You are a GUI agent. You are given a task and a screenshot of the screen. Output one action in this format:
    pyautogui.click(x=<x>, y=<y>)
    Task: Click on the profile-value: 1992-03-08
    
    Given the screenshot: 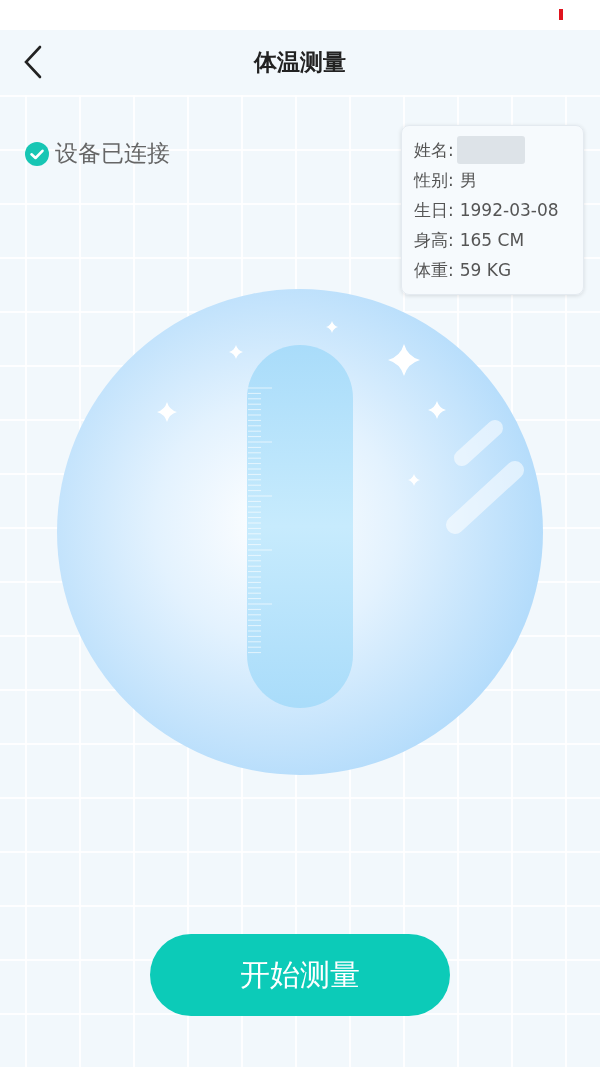 What is the action you would take?
    pyautogui.click(x=509, y=210)
    